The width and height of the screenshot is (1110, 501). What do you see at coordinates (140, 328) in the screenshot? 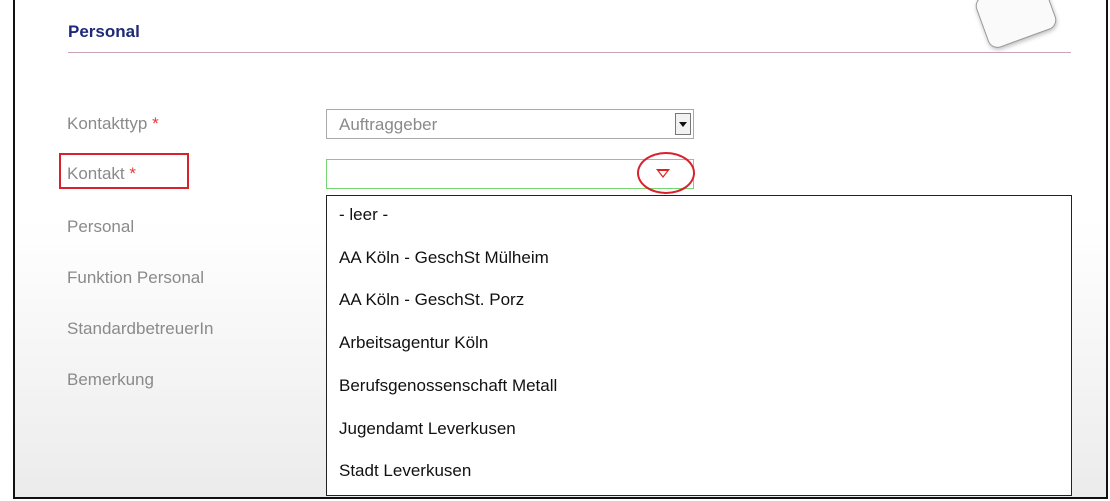
I see `label-standardbetreuer: StandardbetreuerIn` at bounding box center [140, 328].